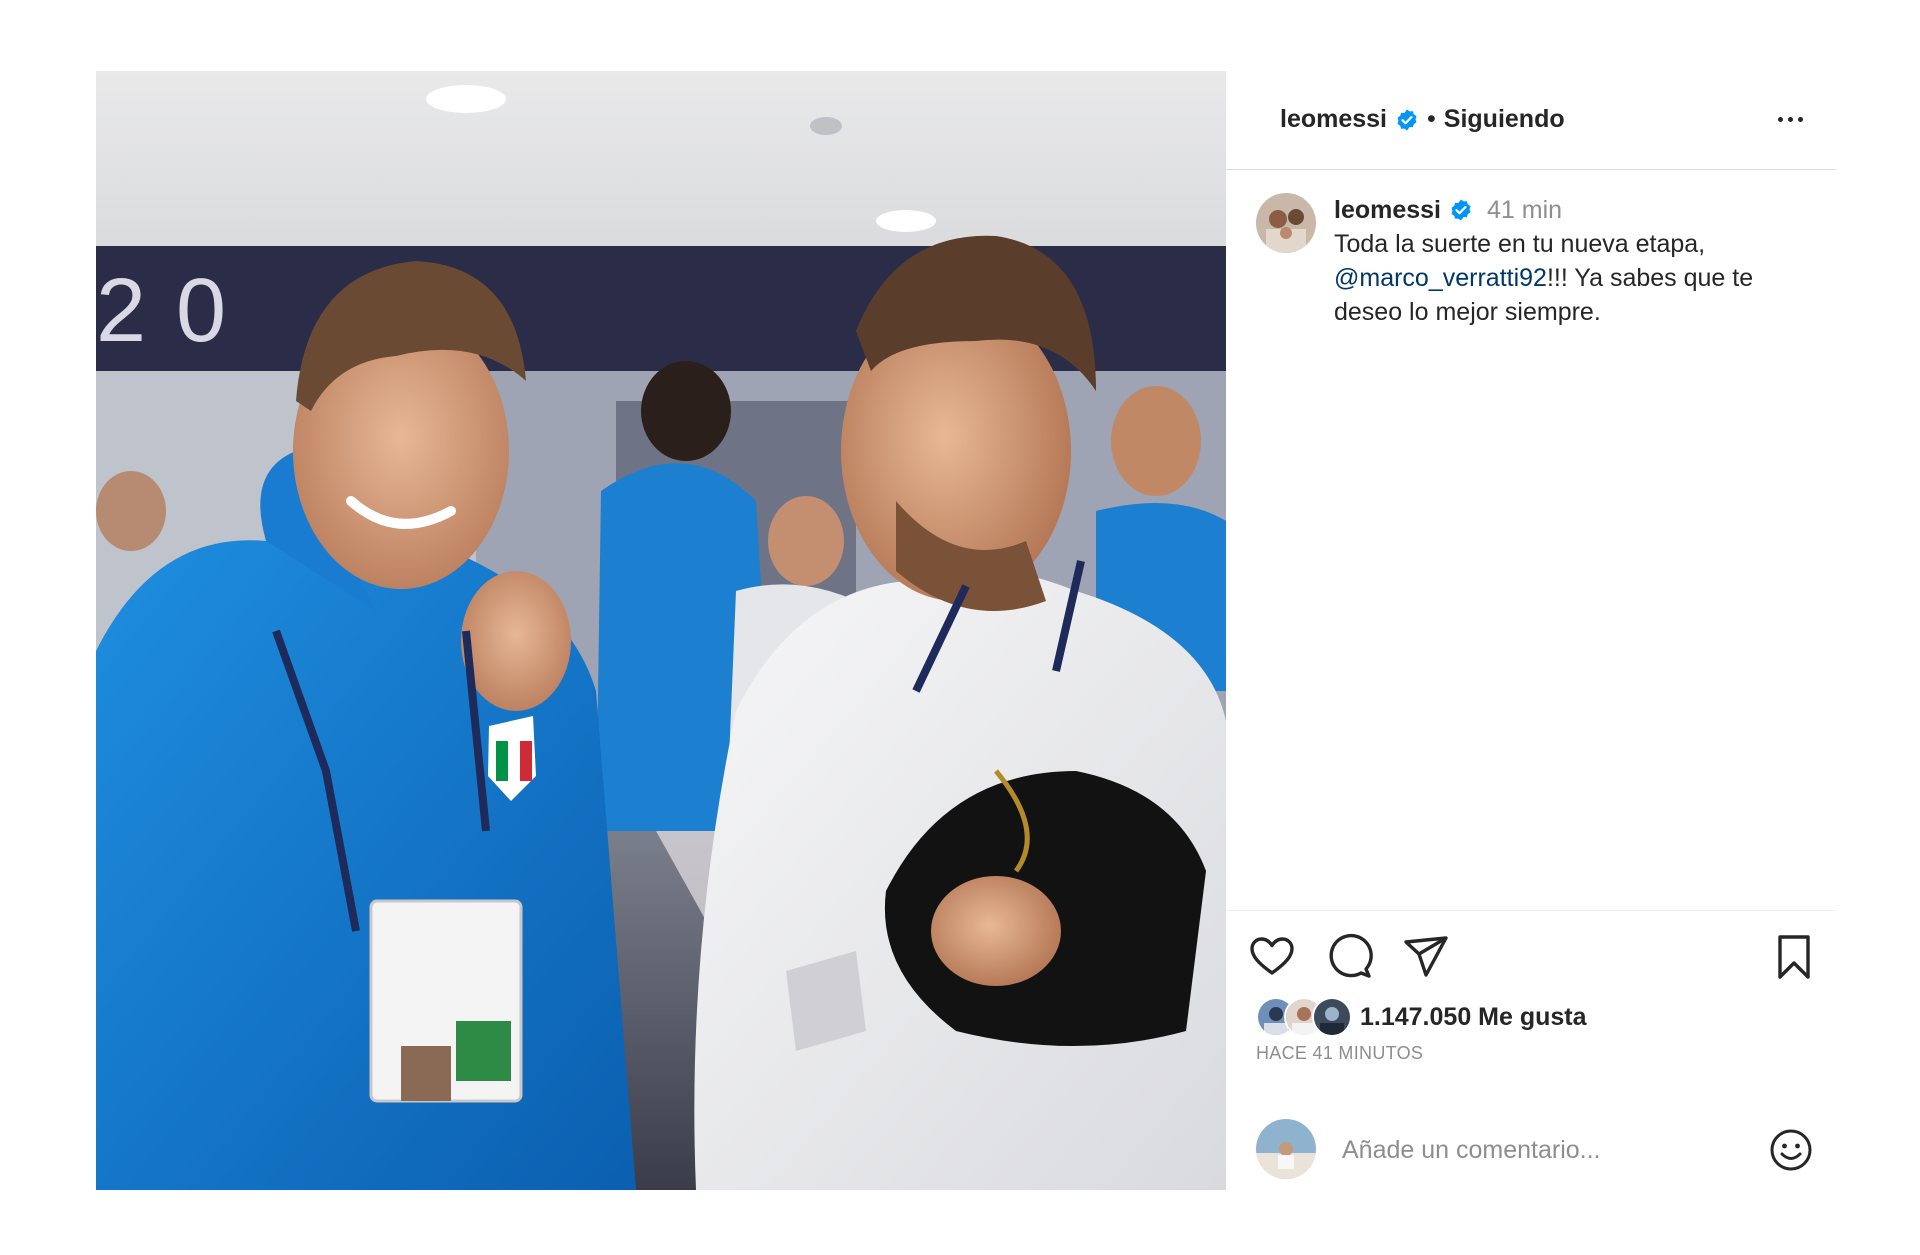 Image resolution: width=1920 pixels, height=1255 pixels. What do you see at coordinates (1332, 1017) in the screenshot?
I see `liker-avatar` at bounding box center [1332, 1017].